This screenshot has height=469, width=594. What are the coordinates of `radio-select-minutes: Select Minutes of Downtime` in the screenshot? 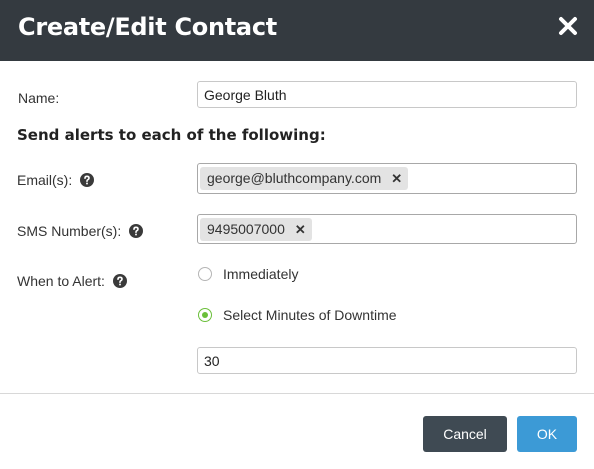 It's located at (297, 315).